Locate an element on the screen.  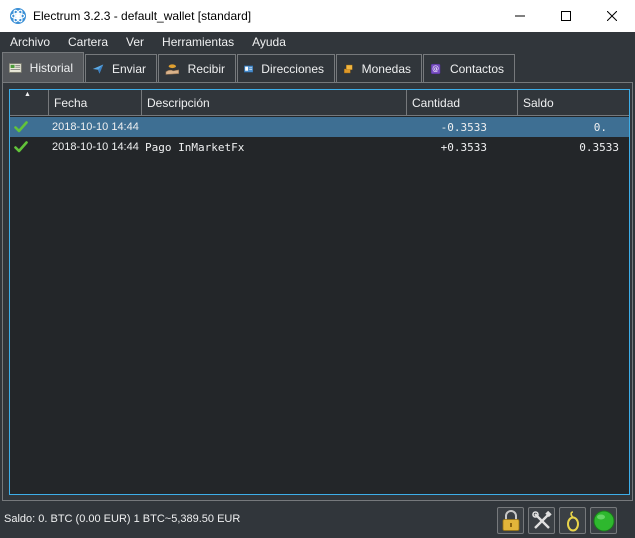
tab-recibir: Recibir is located at coordinates (197, 68).